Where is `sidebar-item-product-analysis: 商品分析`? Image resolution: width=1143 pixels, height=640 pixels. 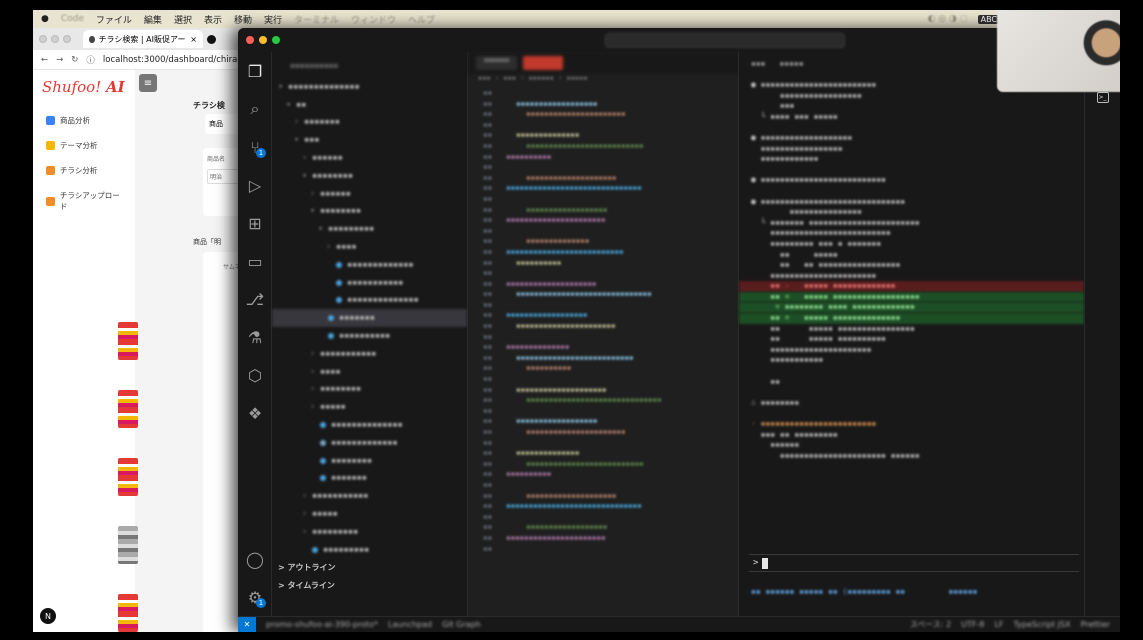
sidebar-item-product-analysis: 商品分析 is located at coordinates (84, 120).